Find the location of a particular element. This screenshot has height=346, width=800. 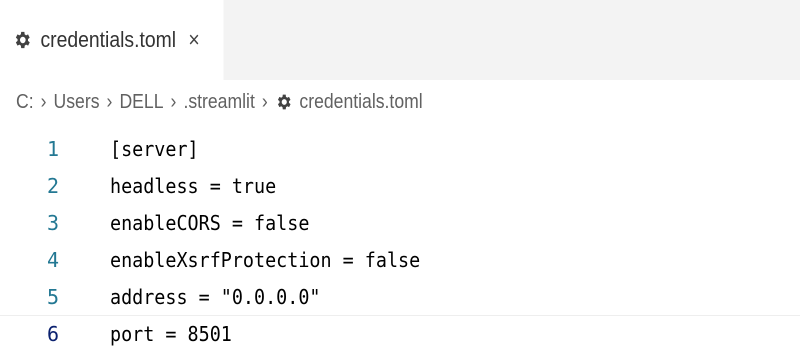

code-line: 1 [server] is located at coordinates (400, 148).